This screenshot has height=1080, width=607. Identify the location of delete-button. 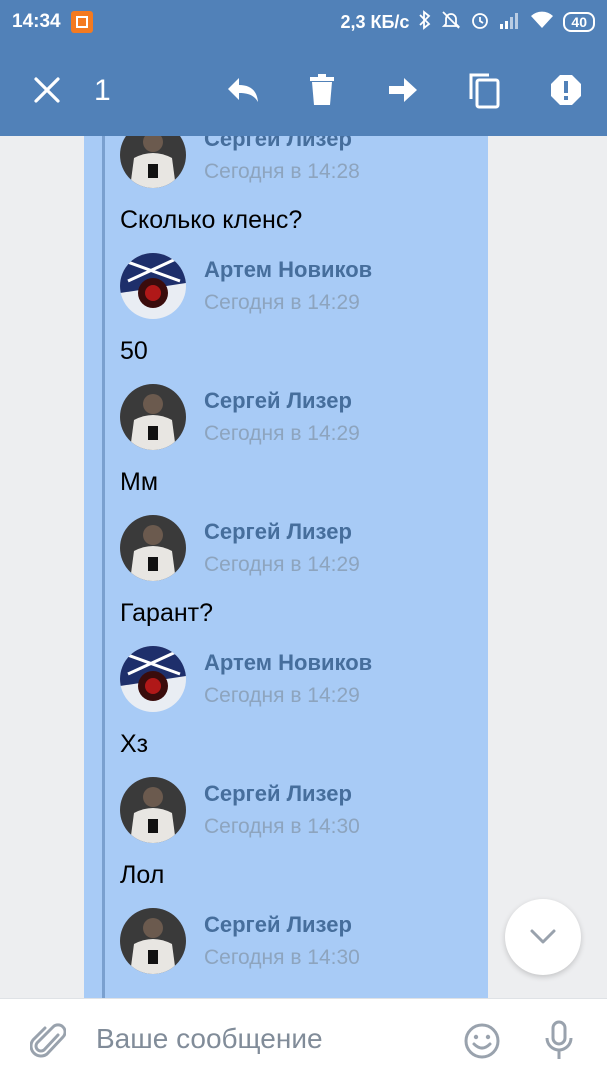
(322, 90).